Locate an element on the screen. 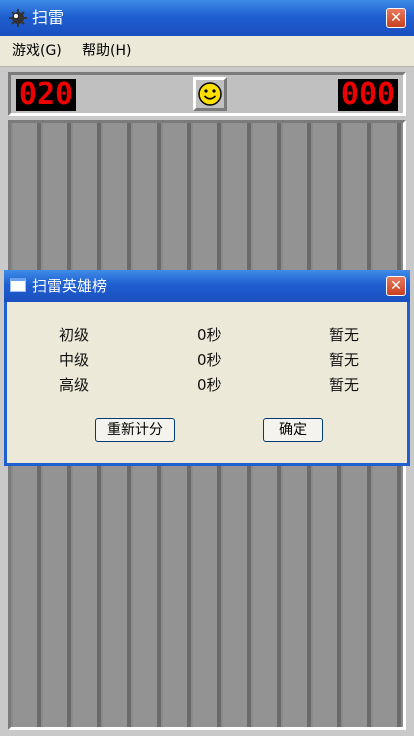  score-row-intermediate: 中级 0秒 暂无 is located at coordinates (207, 360).